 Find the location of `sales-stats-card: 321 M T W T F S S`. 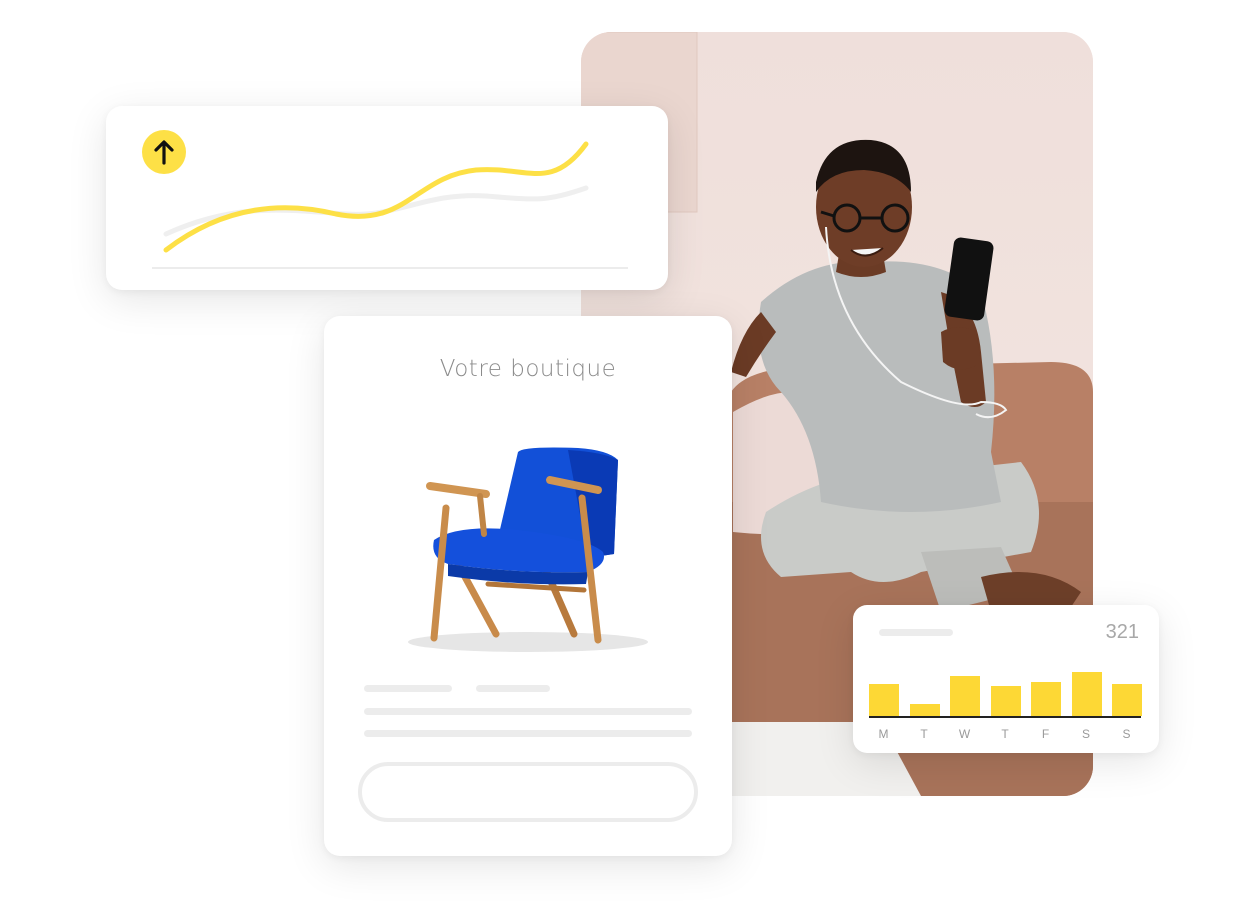

sales-stats-card: 321 M T W T F S S is located at coordinates (1006, 679).